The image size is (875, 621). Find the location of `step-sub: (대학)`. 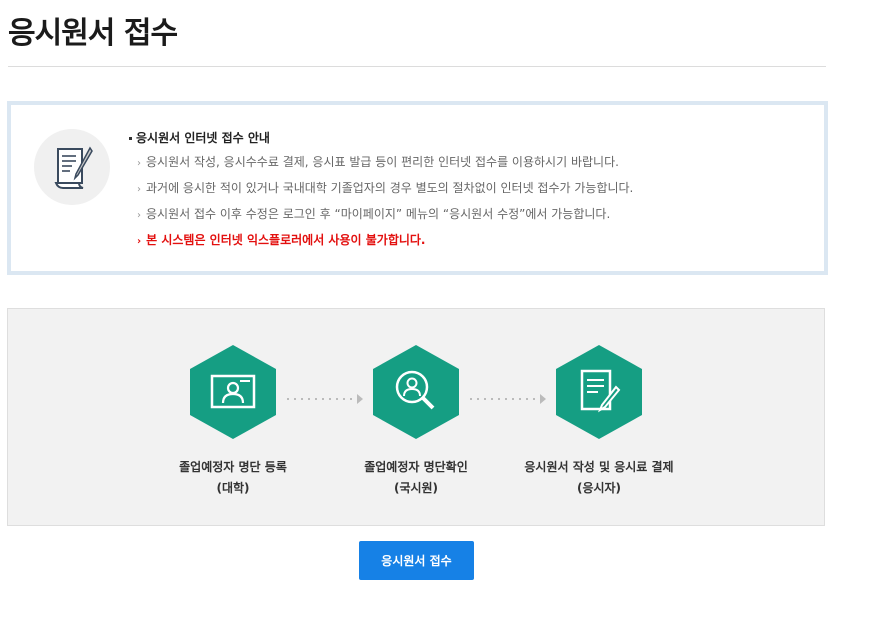

step-sub: (대학) is located at coordinates (233, 488).